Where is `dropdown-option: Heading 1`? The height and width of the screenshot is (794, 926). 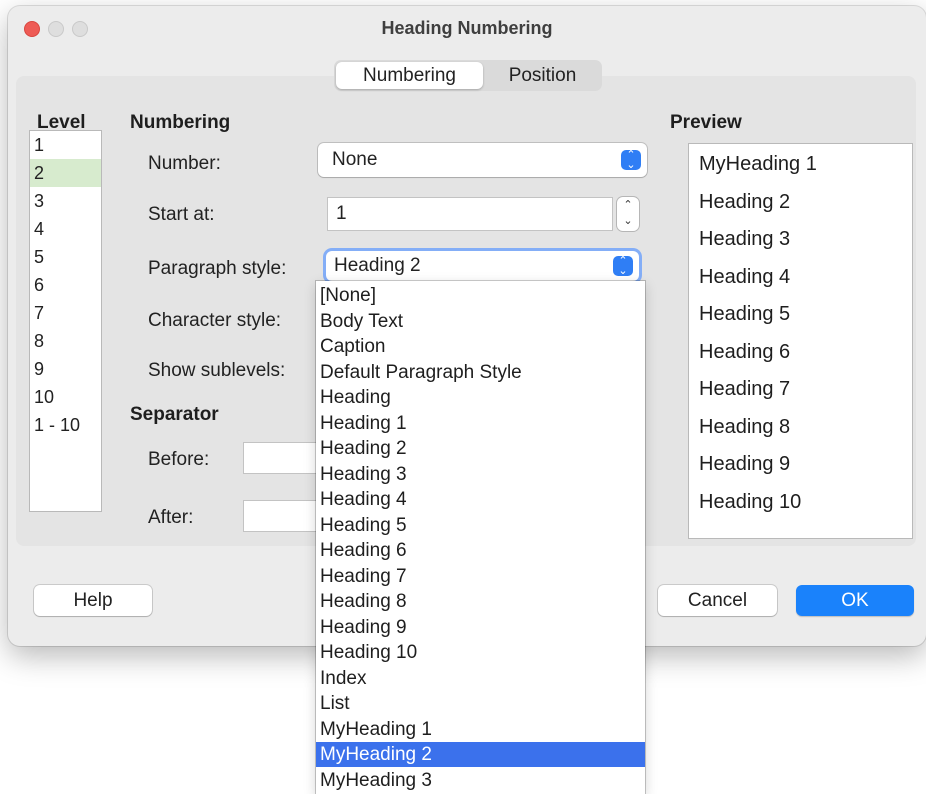 dropdown-option: Heading 1 is located at coordinates (480, 423).